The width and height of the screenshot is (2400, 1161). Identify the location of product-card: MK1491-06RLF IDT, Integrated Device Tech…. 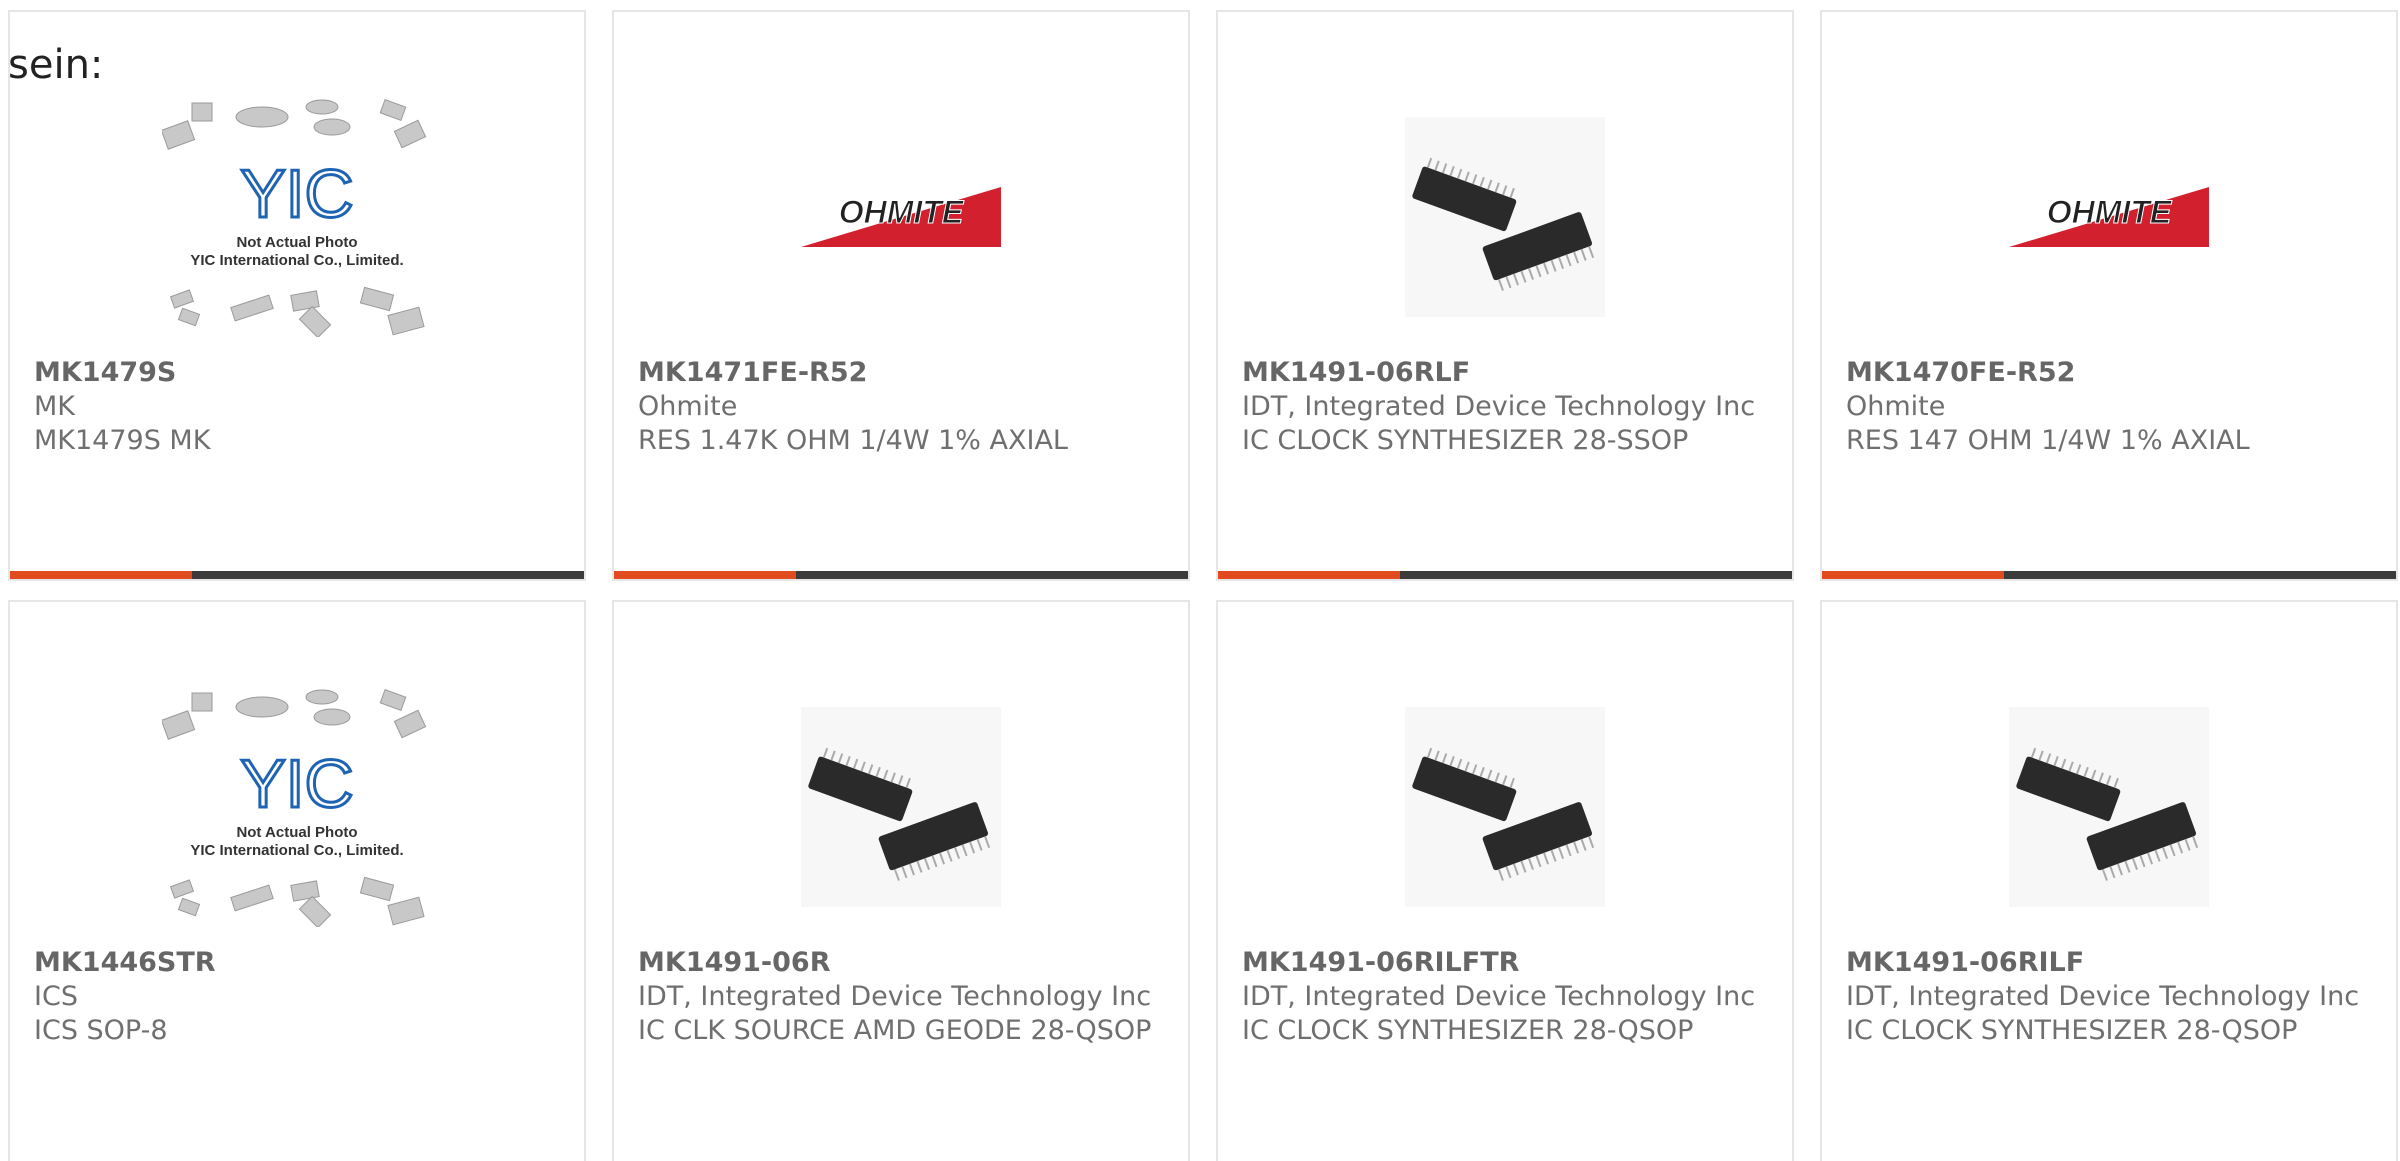
(1505, 295).